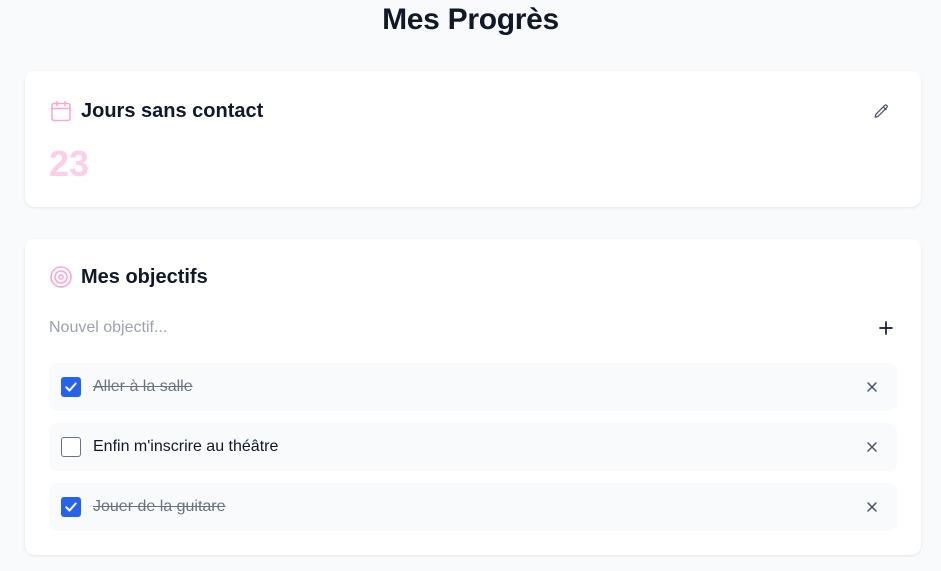 The width and height of the screenshot is (941, 571). What do you see at coordinates (144, 276) in the screenshot?
I see `goals-card-title: Mes objectifs` at bounding box center [144, 276].